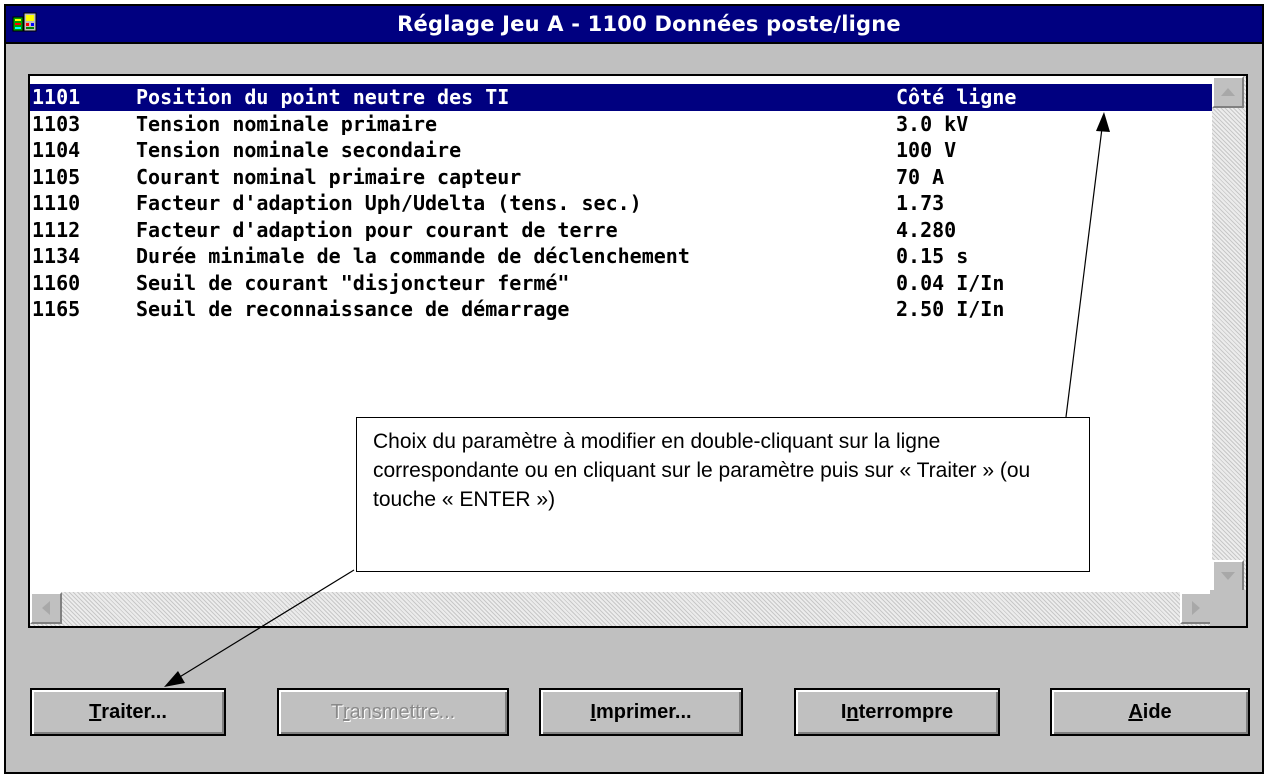 This screenshot has height=778, width=1269. I want to click on parameter-value: 2.50 I/In, so click(950, 309).